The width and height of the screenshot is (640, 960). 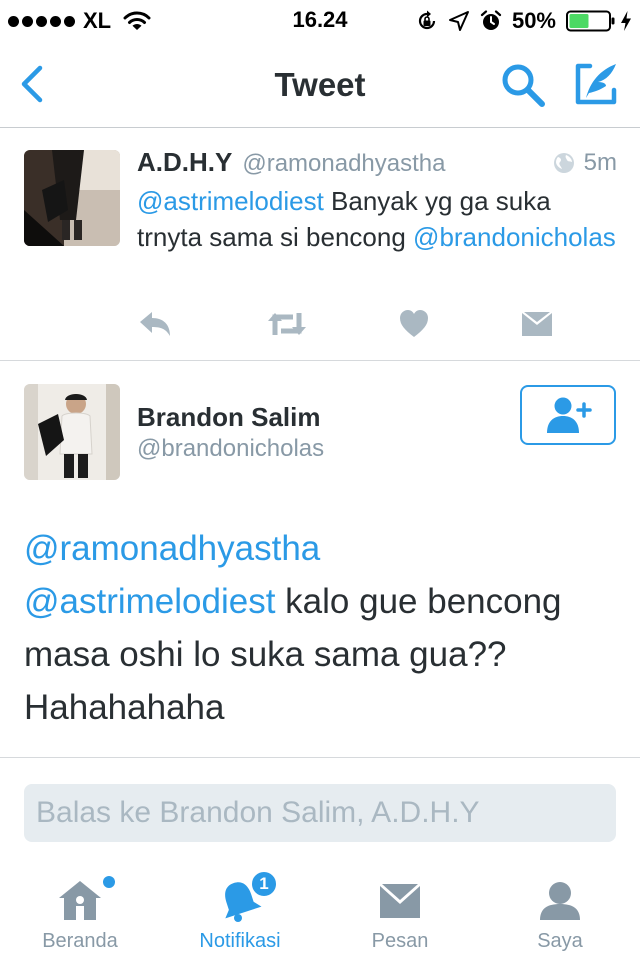 I want to click on nav-bar: Tweet, so click(x=320, y=84).